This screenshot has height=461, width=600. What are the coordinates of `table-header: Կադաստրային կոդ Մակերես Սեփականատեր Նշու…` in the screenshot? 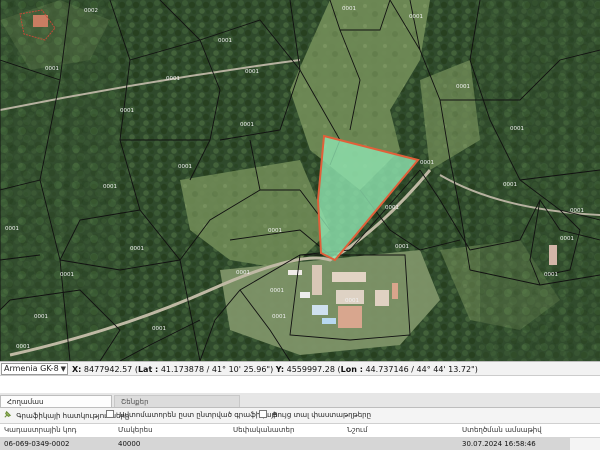 It's located at (300, 431).